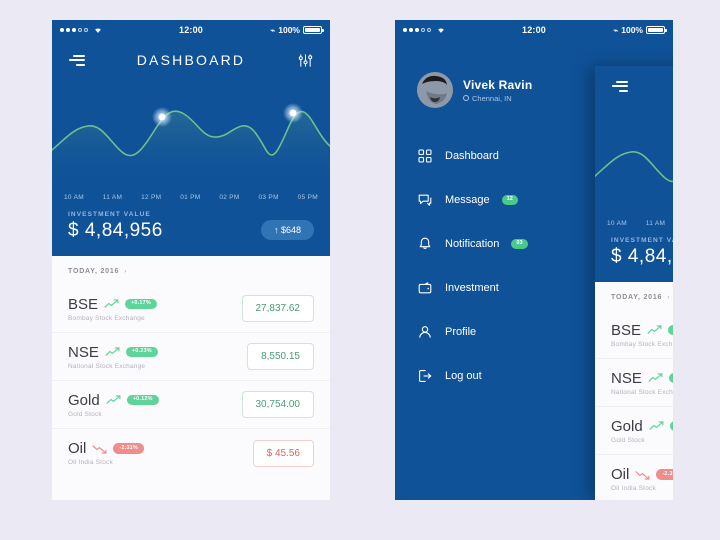 Image resolution: width=720 pixels, height=540 pixels. Describe the element at coordinates (670, 330) in the screenshot. I see `status-badge: +0.17%` at that location.